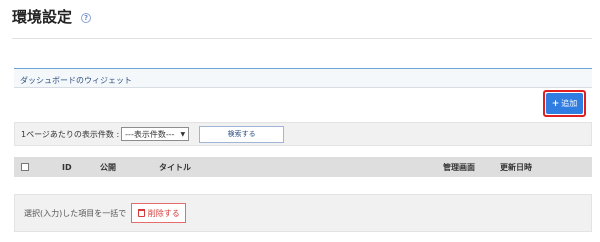  I want to click on select-all-cell, so click(25, 167).